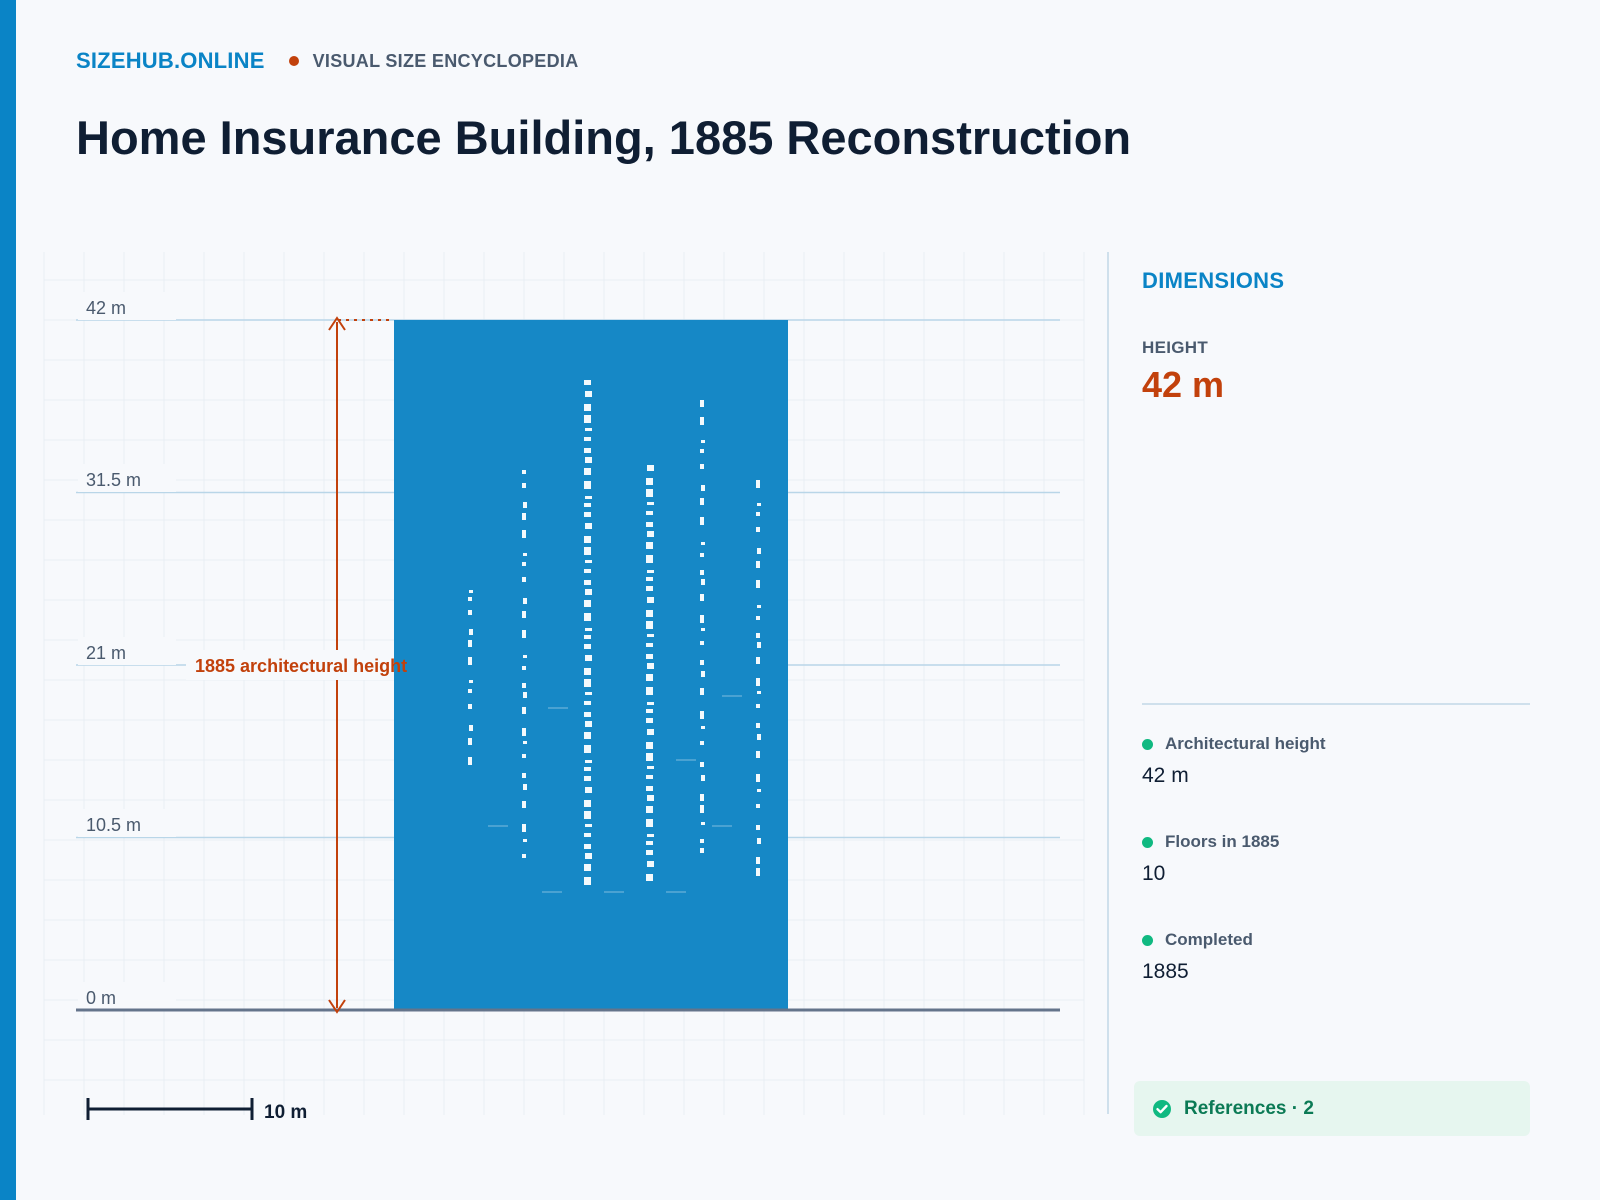  Describe the element at coordinates (113, 480) in the screenshot. I see `svg-text: 31.5 m` at that location.